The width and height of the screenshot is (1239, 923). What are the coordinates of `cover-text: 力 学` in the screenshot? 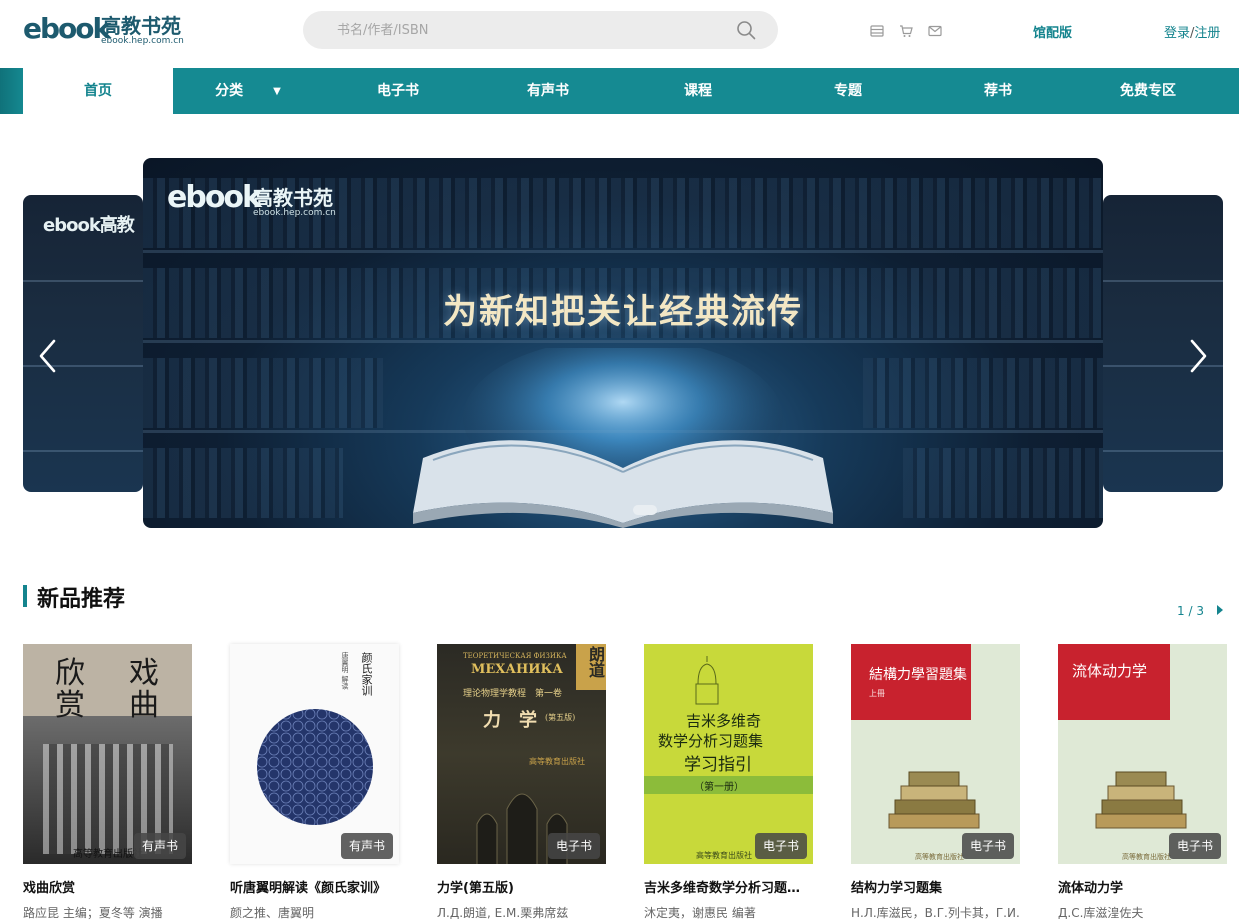 It's located at (510, 720).